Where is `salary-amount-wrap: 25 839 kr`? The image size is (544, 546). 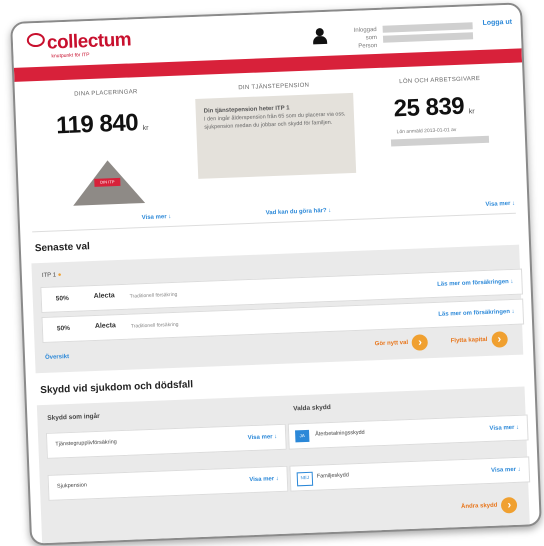 salary-amount-wrap: 25 839 kr is located at coordinates (434, 107).